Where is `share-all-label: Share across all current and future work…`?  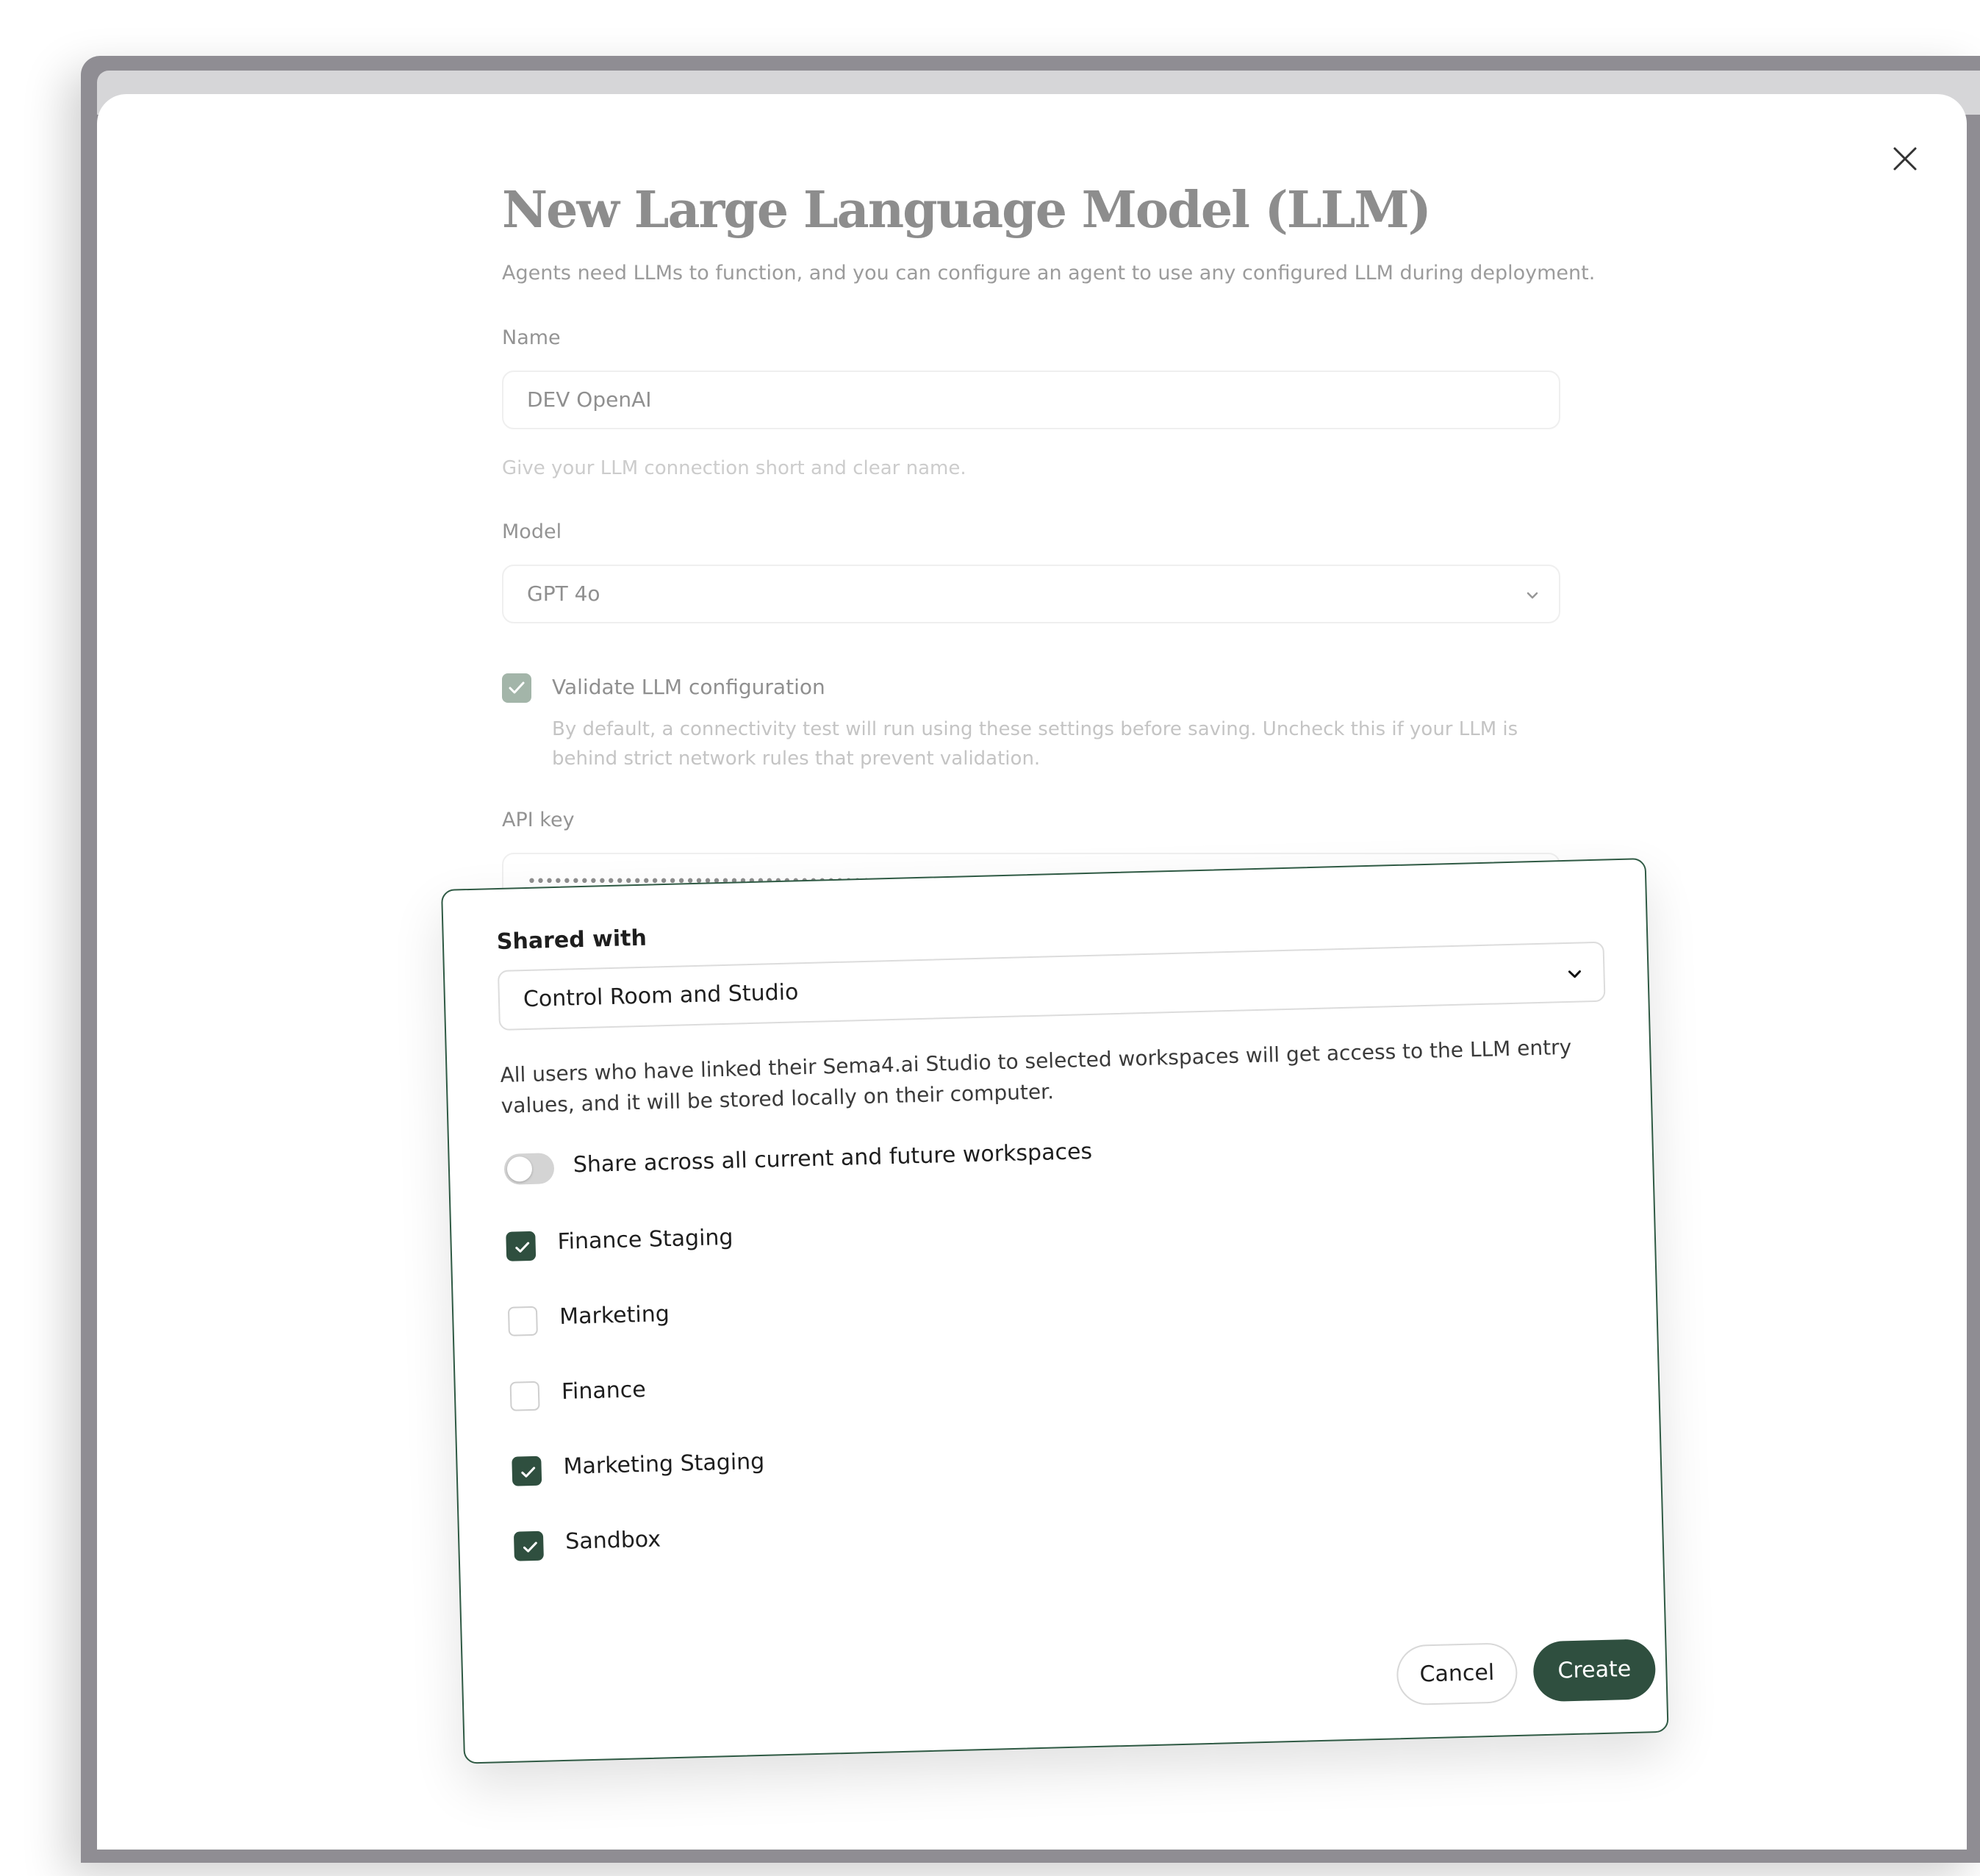
share-all-label: Share across all current and future work… is located at coordinates (833, 1158).